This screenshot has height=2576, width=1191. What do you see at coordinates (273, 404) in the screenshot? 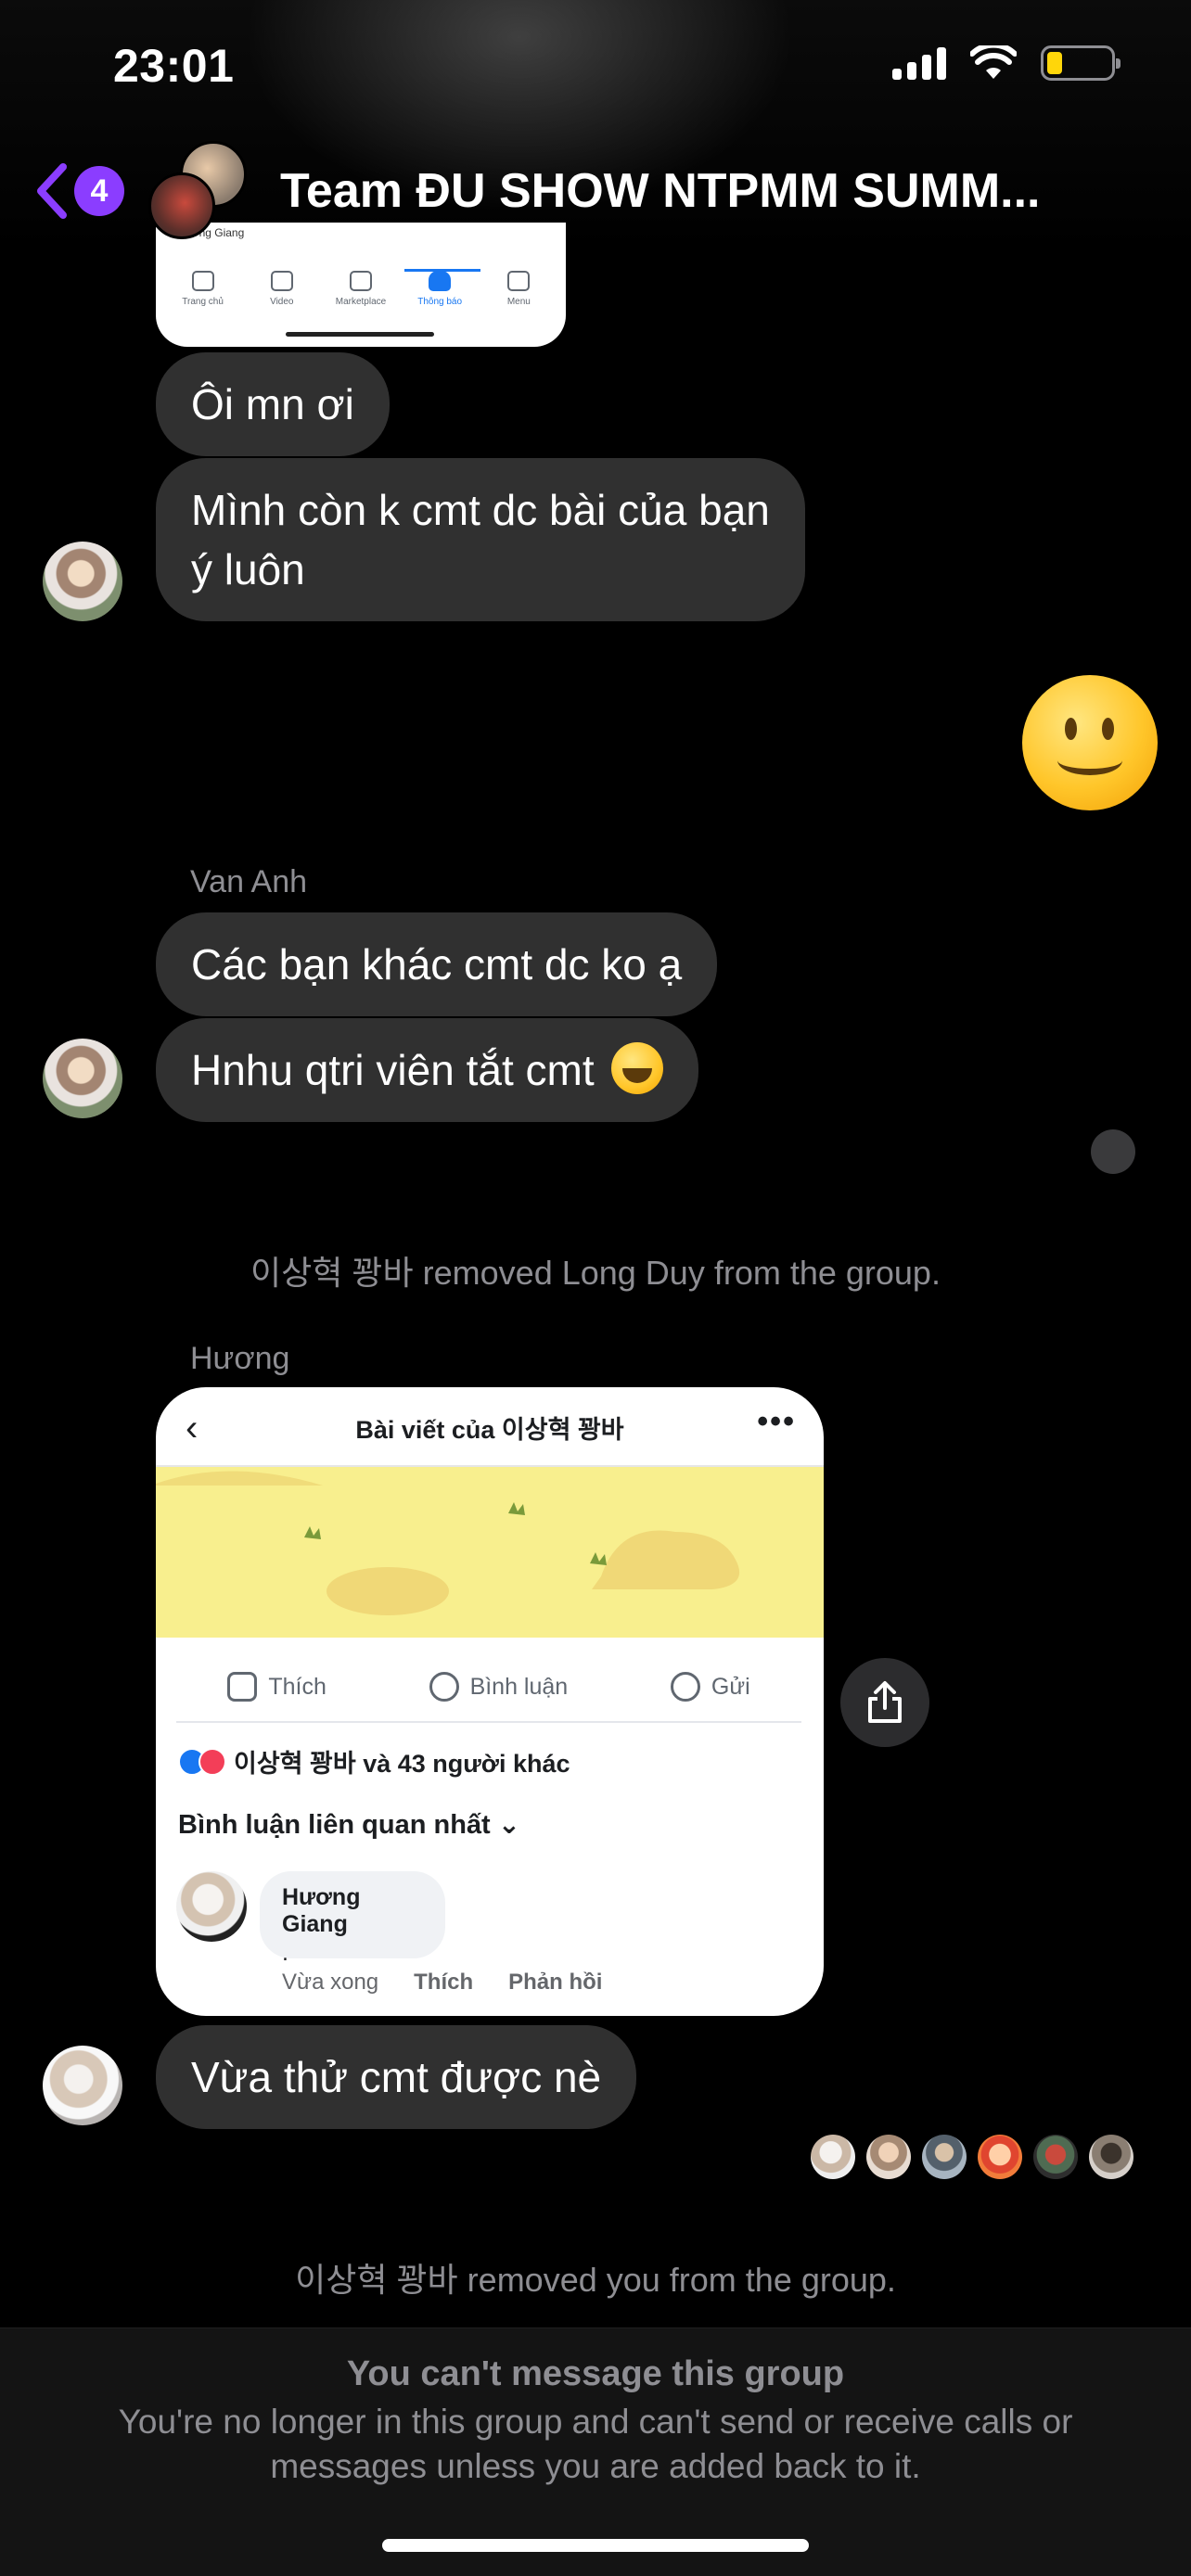
I see `message-bubble: Ôi mn ơi` at bounding box center [273, 404].